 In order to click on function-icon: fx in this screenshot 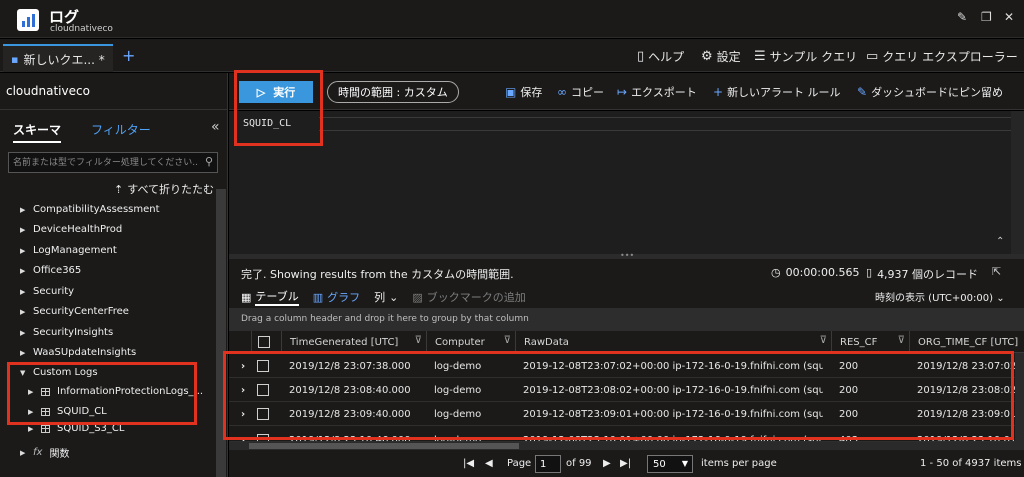, I will do `click(38, 452)`.